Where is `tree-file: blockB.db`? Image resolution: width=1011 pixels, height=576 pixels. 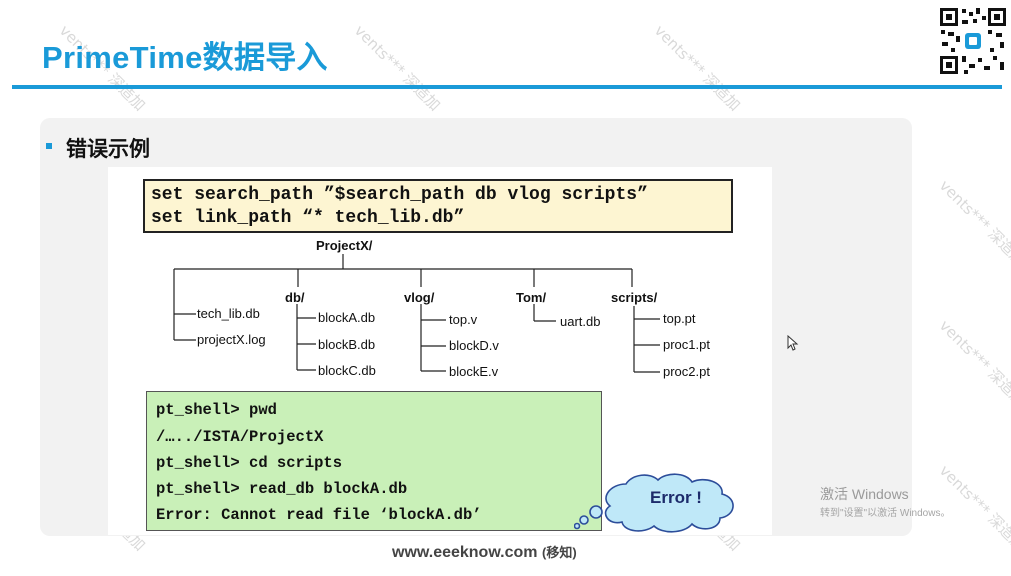
tree-file: blockB.db is located at coordinates (347, 344).